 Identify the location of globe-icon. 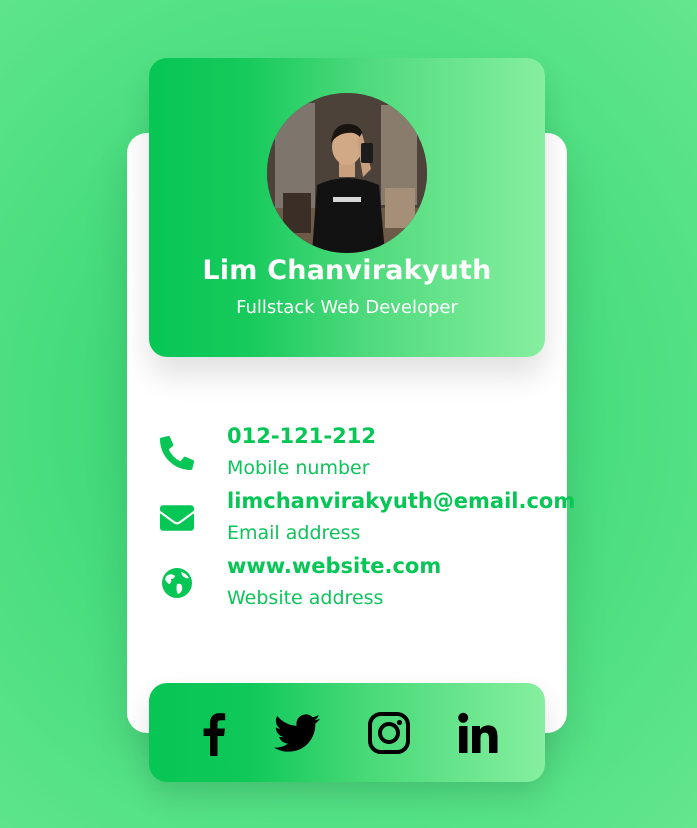
(177, 583).